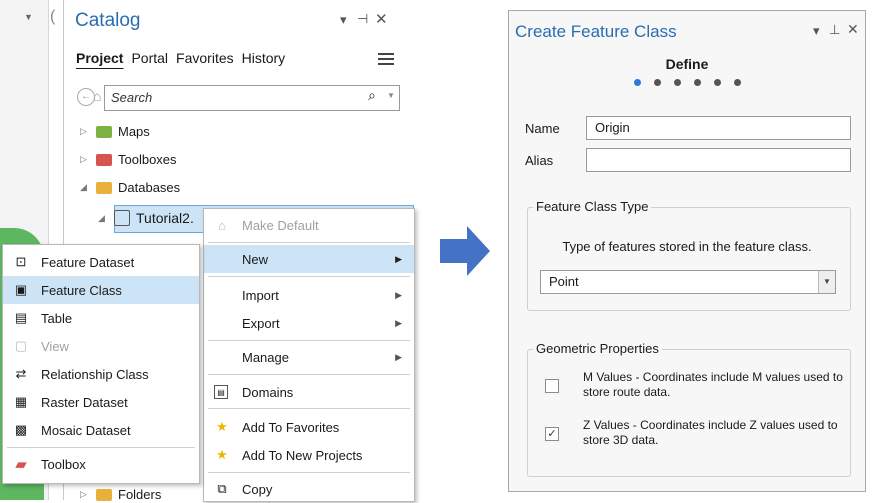 This screenshot has height=503, width=877. What do you see at coordinates (222, 488) in the screenshot?
I see `copy-icon: ⧉` at bounding box center [222, 488].